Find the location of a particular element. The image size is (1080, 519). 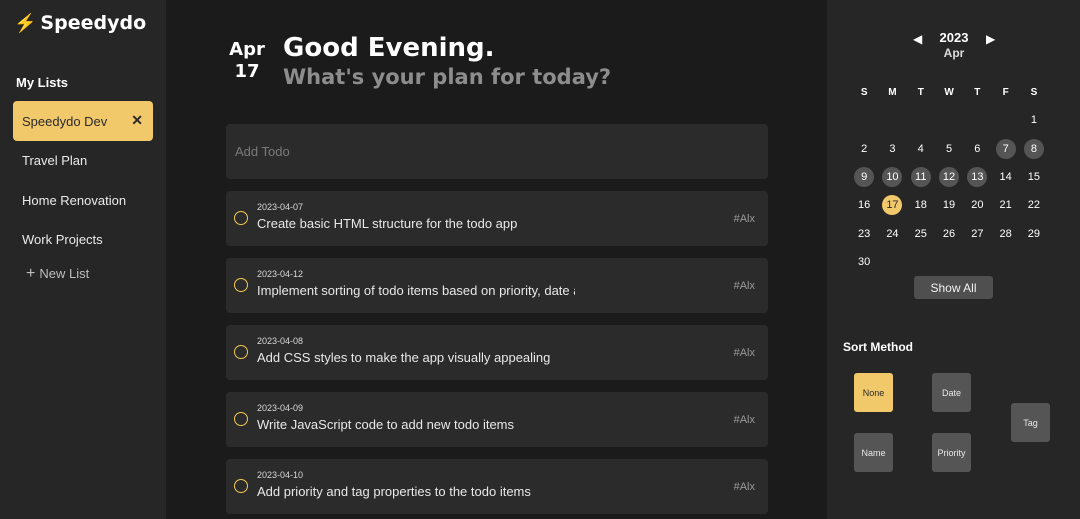

sidebar-item-work-projects: Work Projects is located at coordinates (83, 239).